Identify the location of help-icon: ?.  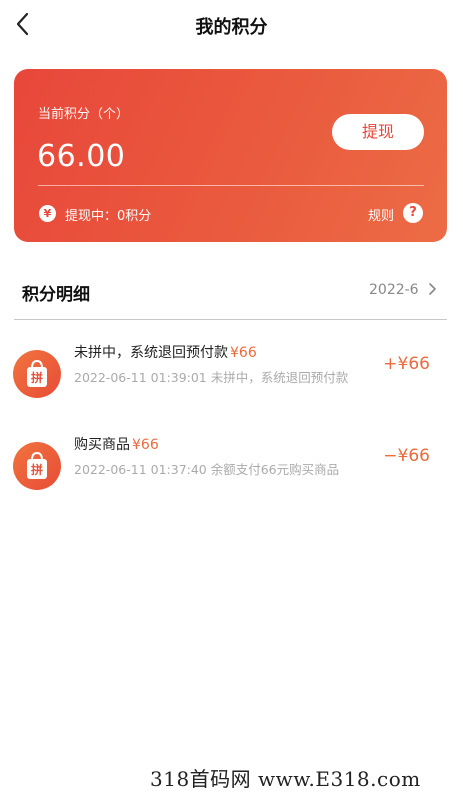
(413, 213).